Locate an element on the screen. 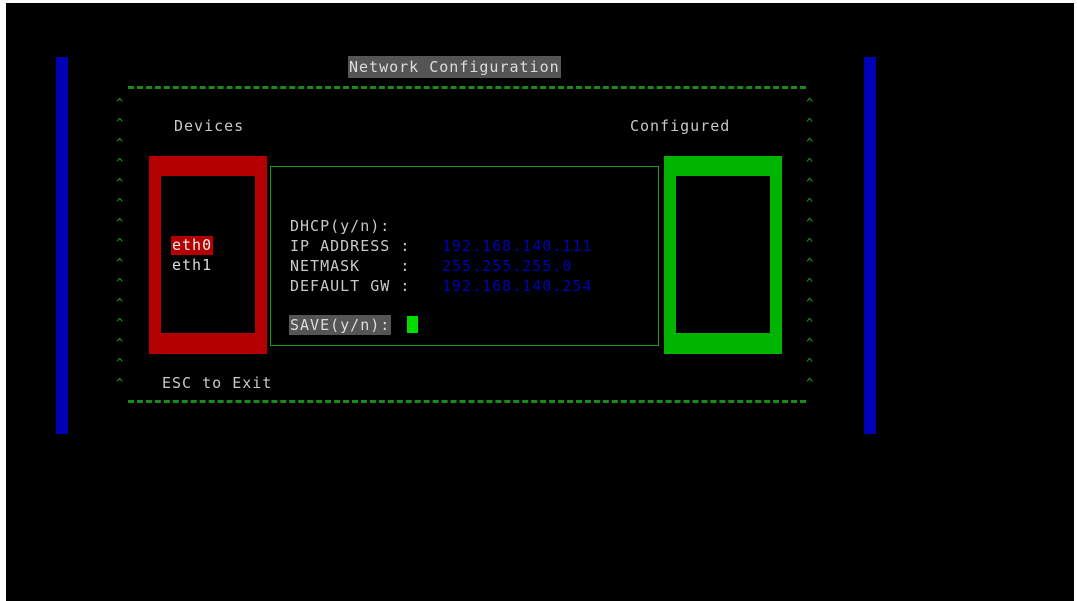 This screenshot has width=1077, height=601. ip-address-field: 192.168.140.111 is located at coordinates (517, 246).